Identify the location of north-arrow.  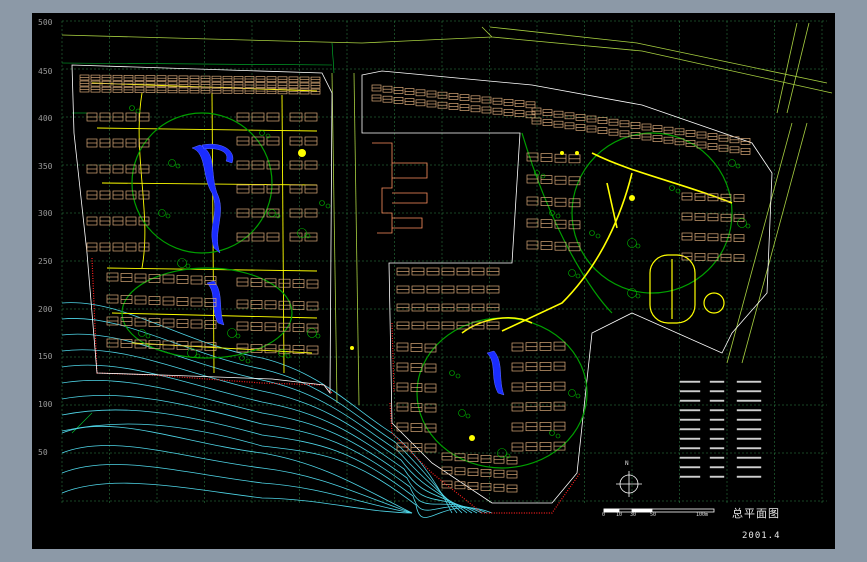
(629, 484).